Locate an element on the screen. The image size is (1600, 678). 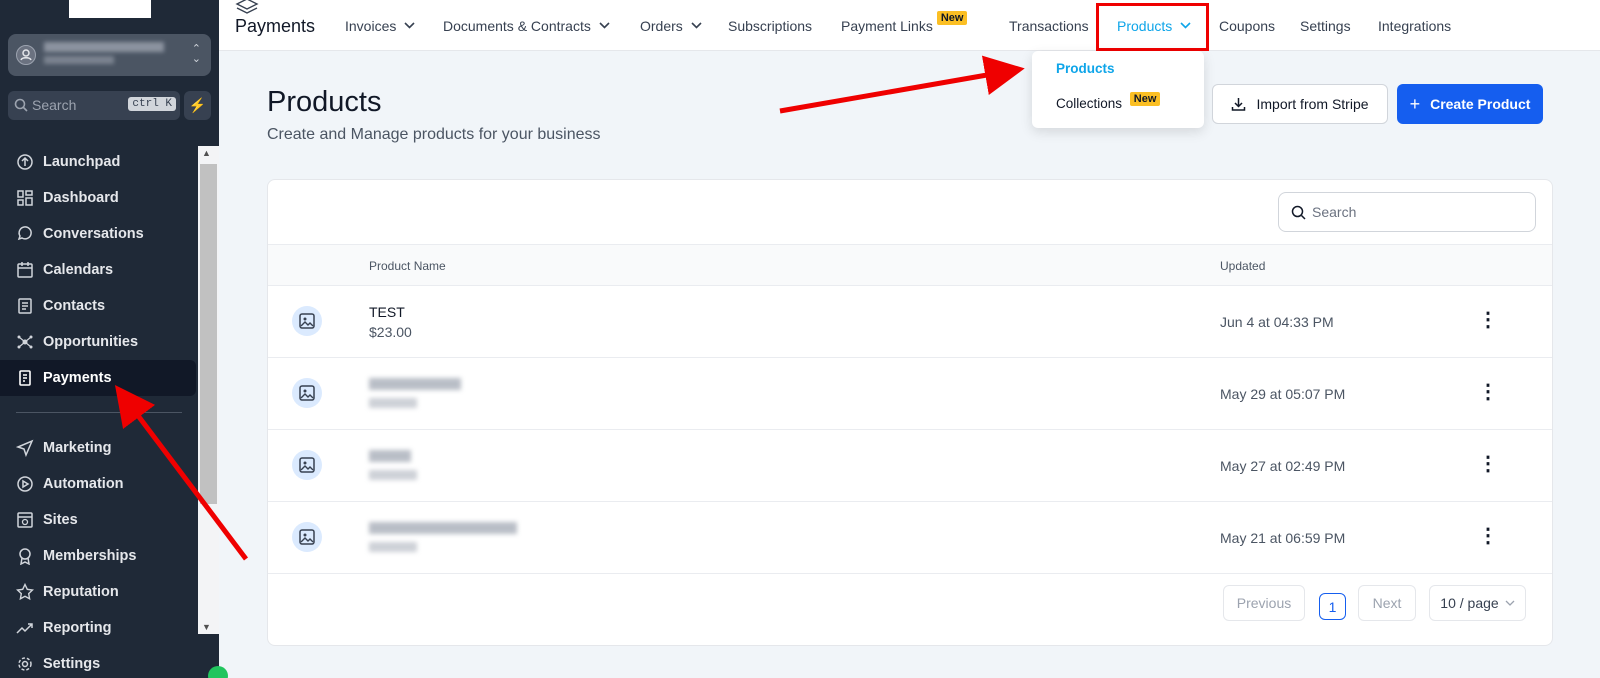
nav-documents-contracts: Documents & Contracts is located at coordinates (526, 25).